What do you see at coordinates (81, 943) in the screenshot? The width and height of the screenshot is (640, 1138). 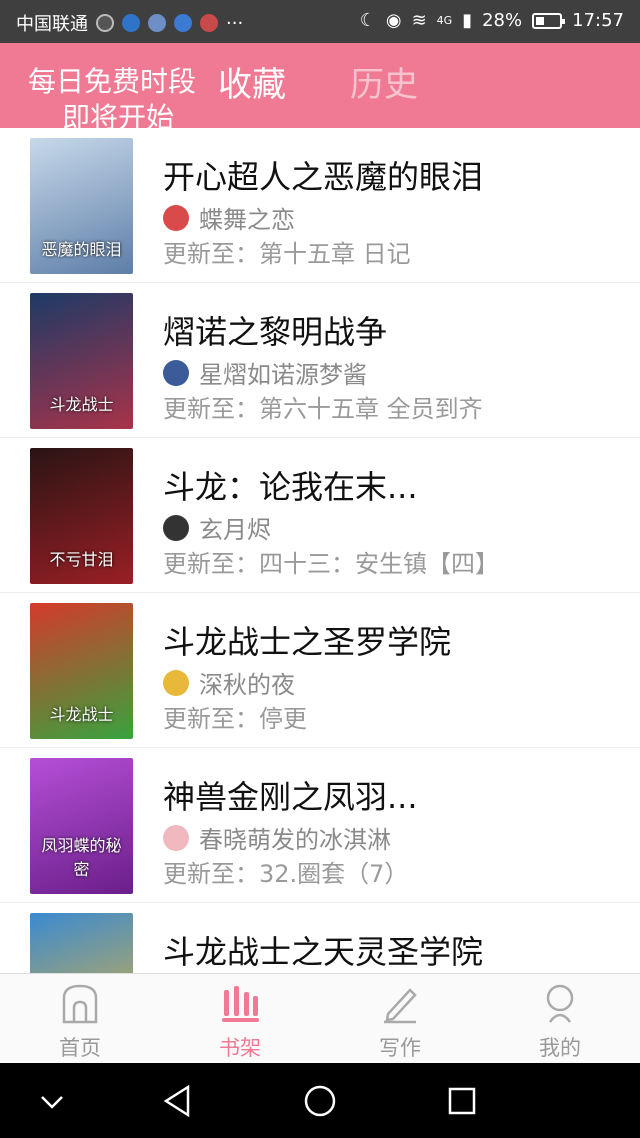 I see `book-cover` at bounding box center [81, 943].